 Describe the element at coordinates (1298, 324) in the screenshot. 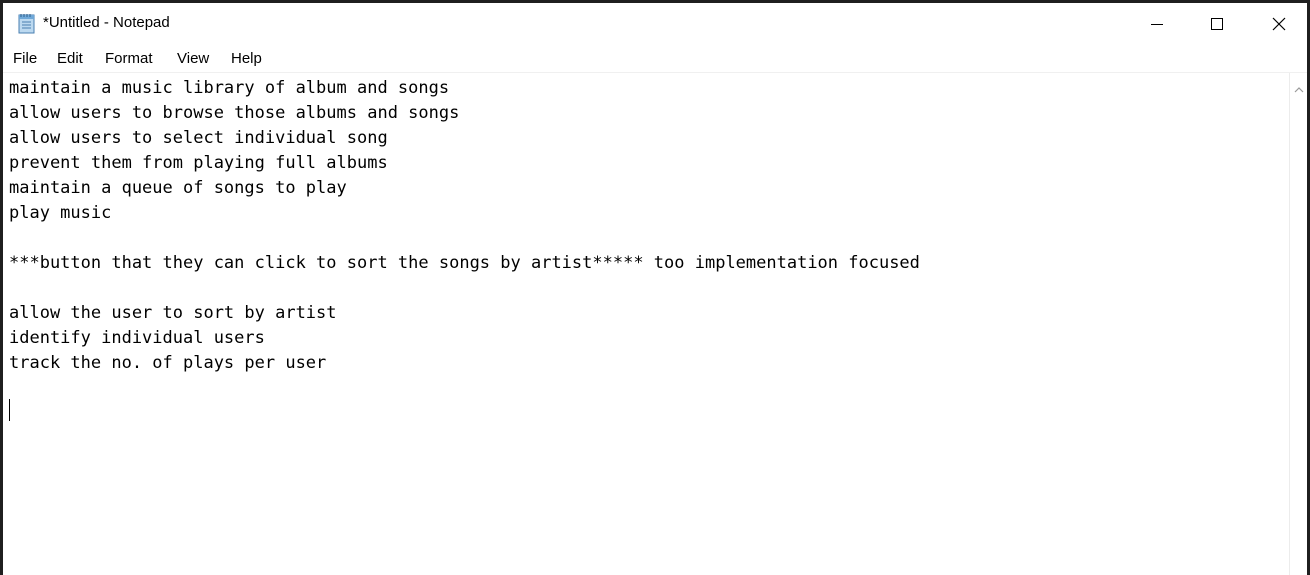

I see `vertical-scrollbar` at that location.